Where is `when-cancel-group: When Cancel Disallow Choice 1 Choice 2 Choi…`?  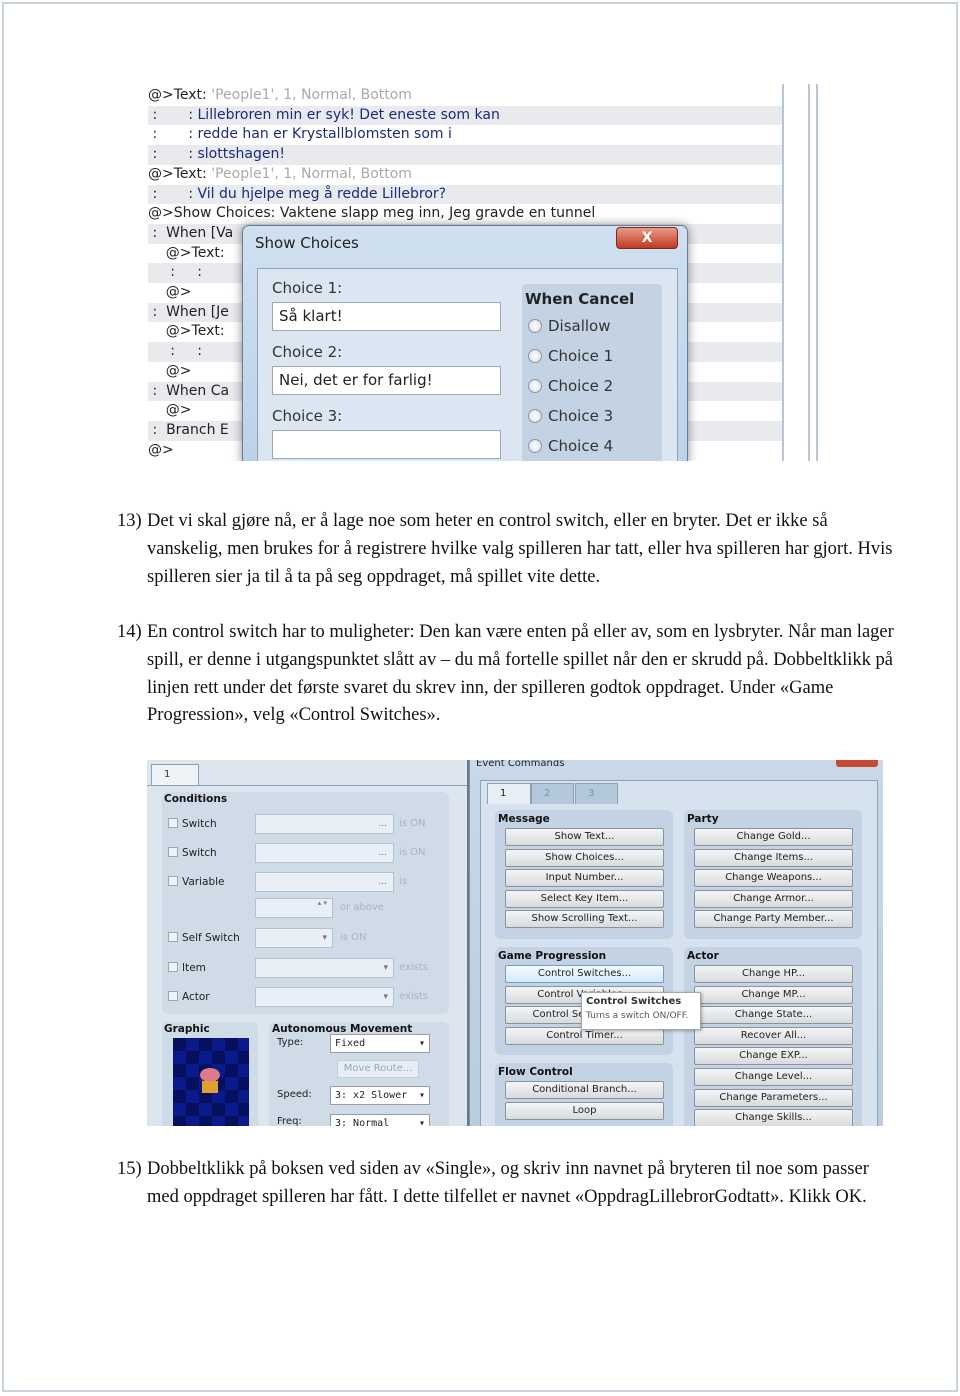
when-cancel-group: When Cancel Disallow Choice 1 Choice 2 Choi… is located at coordinates (592, 372).